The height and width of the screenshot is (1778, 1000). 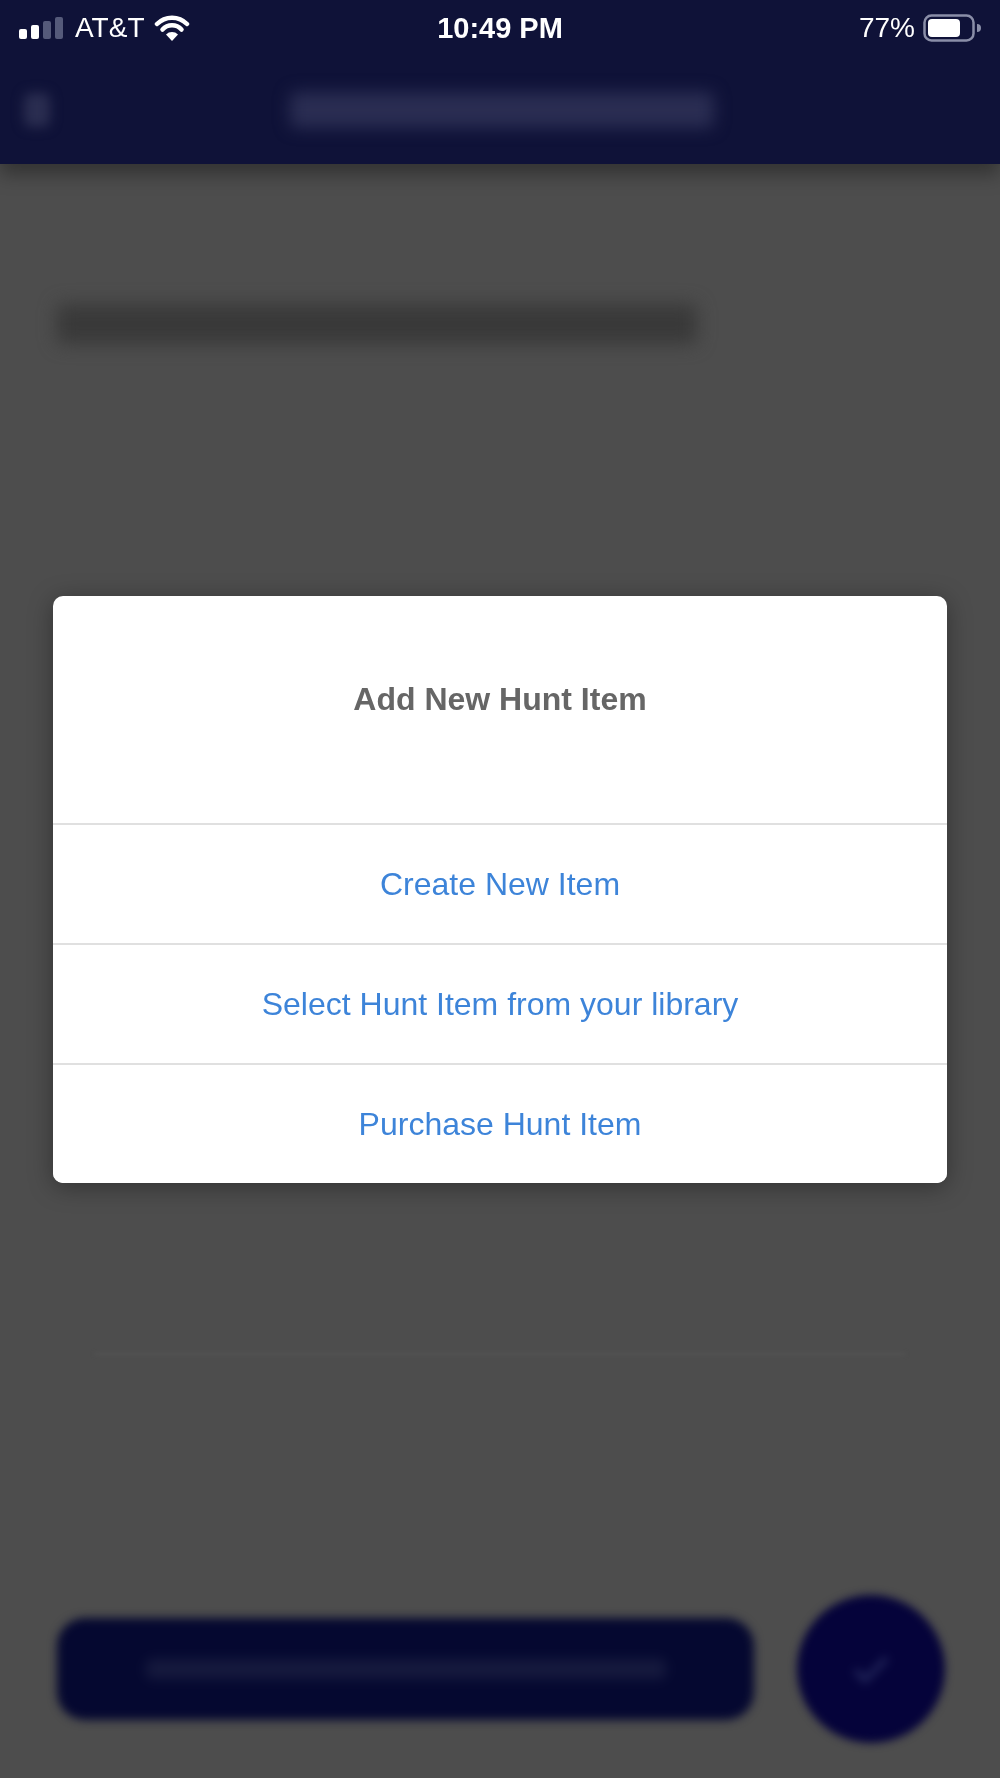 I want to click on dialog-option: Create New Item, so click(x=500, y=883).